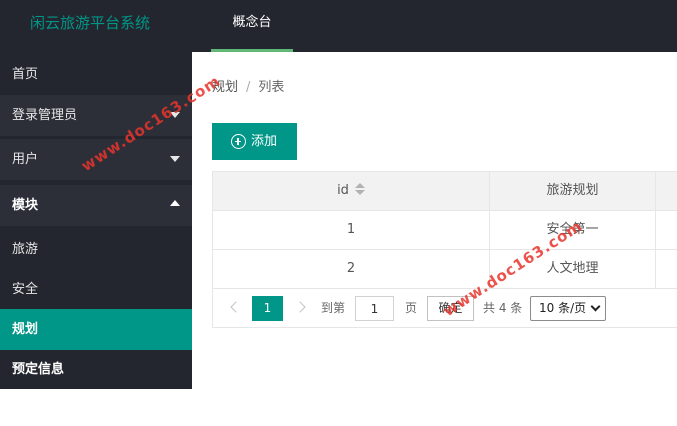 Image resolution: width=677 pixels, height=426 pixels. What do you see at coordinates (264, 141) in the screenshot?
I see `add-button-label: 添加` at bounding box center [264, 141].